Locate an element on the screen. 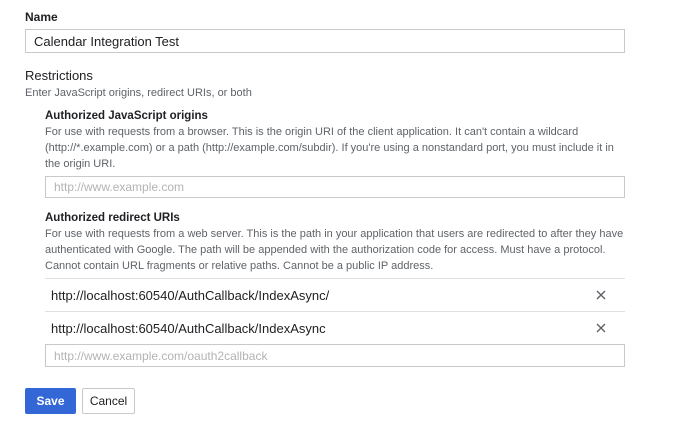 This screenshot has width=677, height=431. save-button: Save is located at coordinates (50, 401).